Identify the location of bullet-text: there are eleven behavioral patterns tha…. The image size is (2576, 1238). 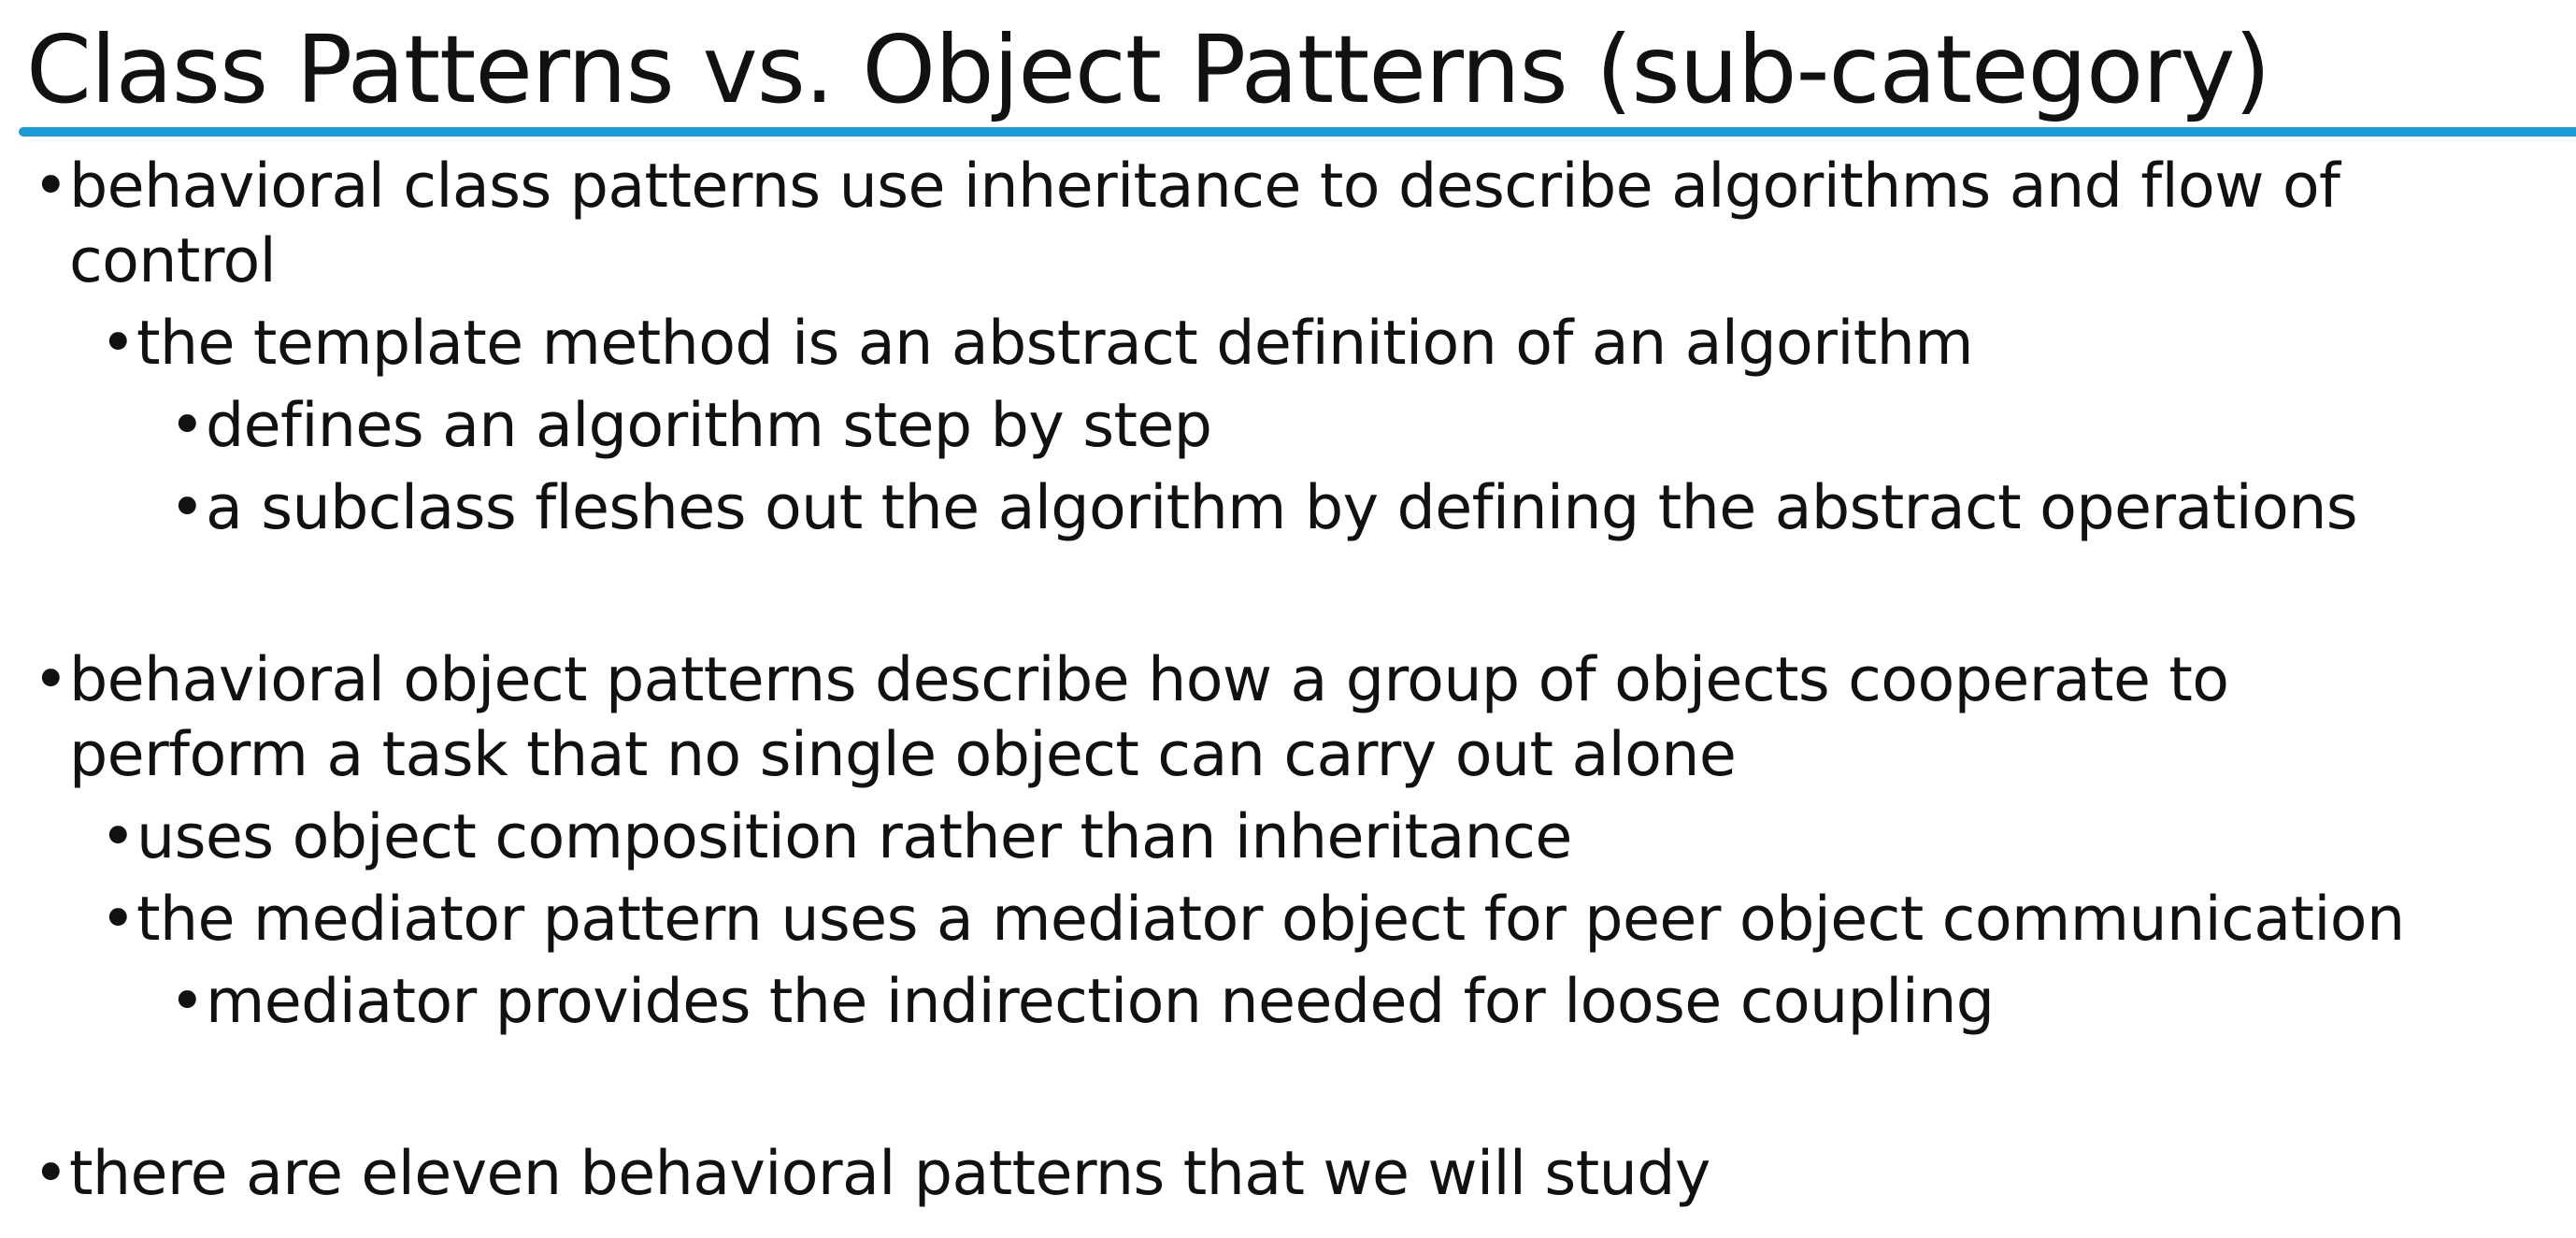
(889, 1174).